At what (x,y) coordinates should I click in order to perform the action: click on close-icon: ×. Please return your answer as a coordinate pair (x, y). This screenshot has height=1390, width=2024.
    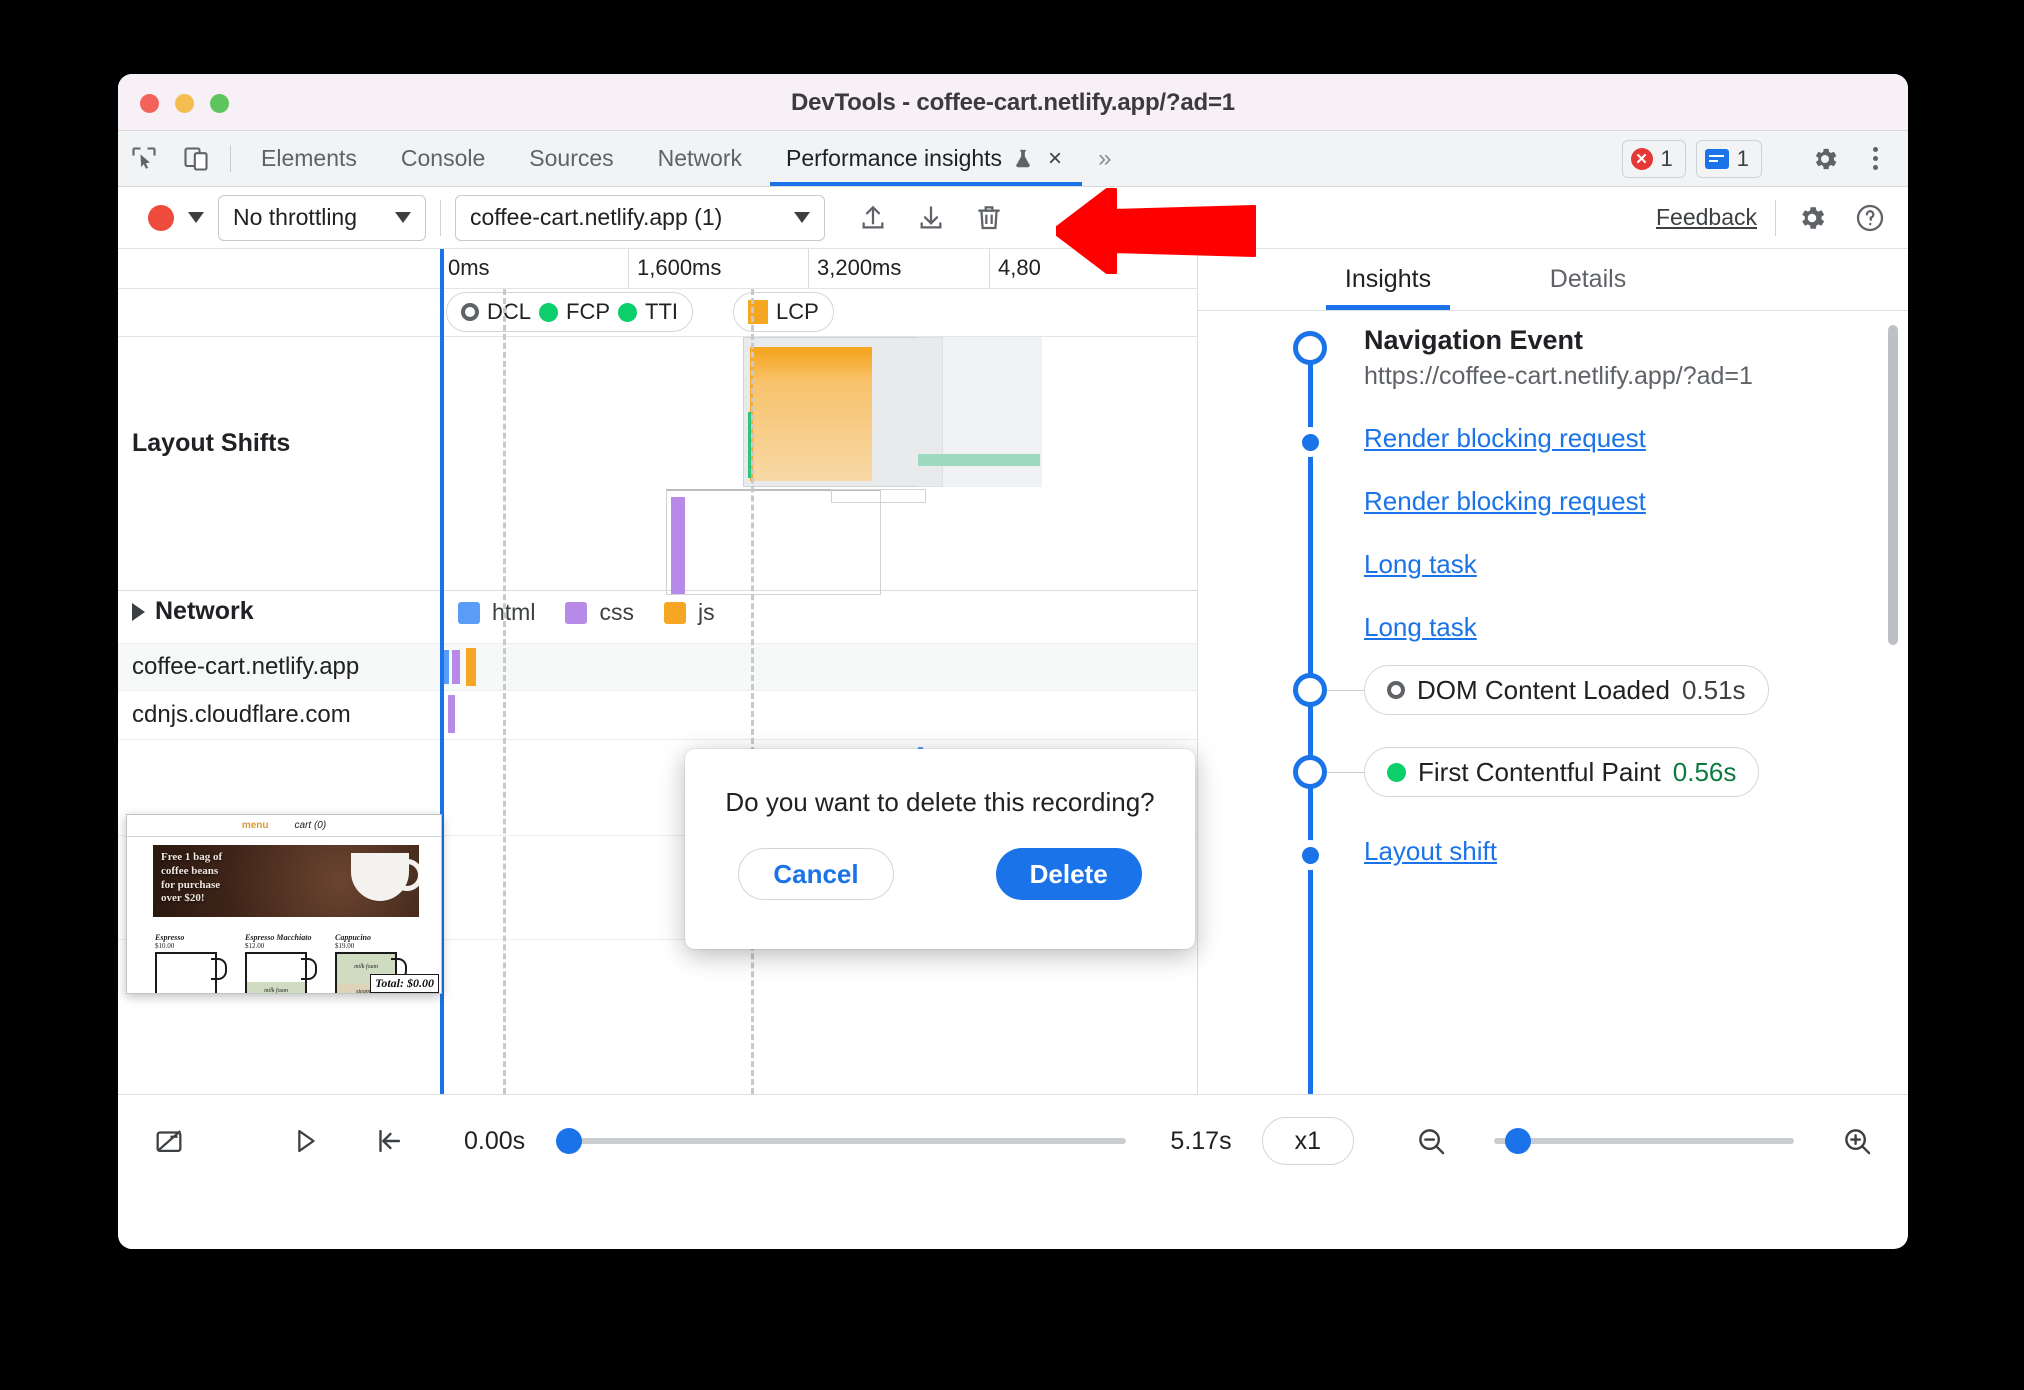
    Looking at the image, I should click on (1055, 159).